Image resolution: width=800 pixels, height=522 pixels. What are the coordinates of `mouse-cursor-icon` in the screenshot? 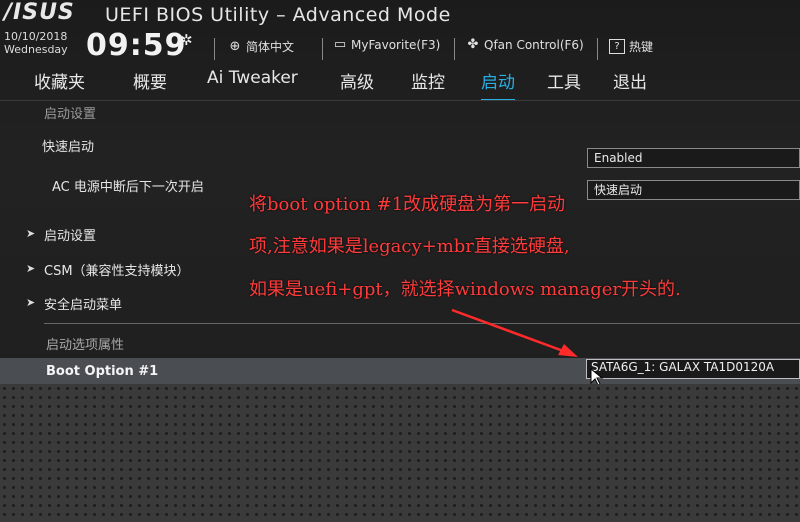 It's located at (597, 376).